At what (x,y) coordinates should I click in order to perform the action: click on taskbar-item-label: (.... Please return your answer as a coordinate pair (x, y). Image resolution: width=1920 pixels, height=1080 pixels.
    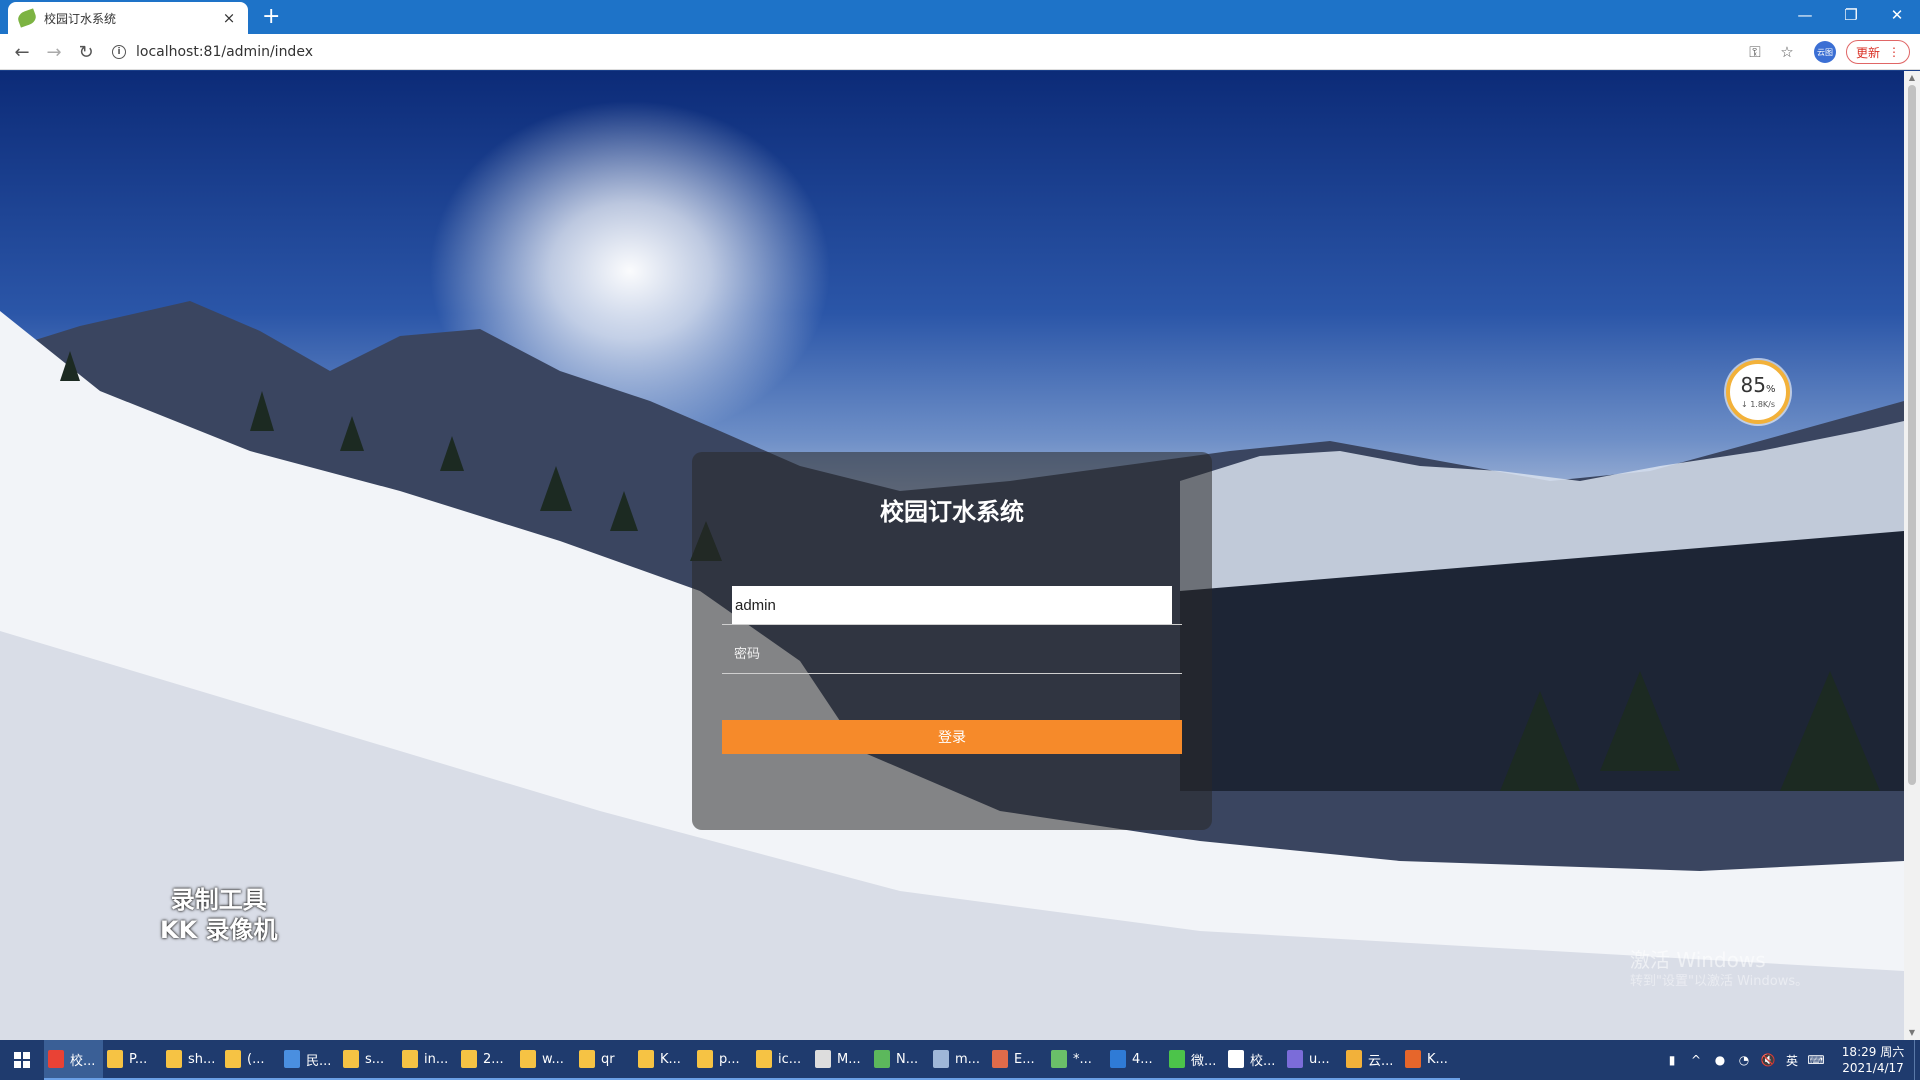
    Looking at the image, I should click on (256, 1059).